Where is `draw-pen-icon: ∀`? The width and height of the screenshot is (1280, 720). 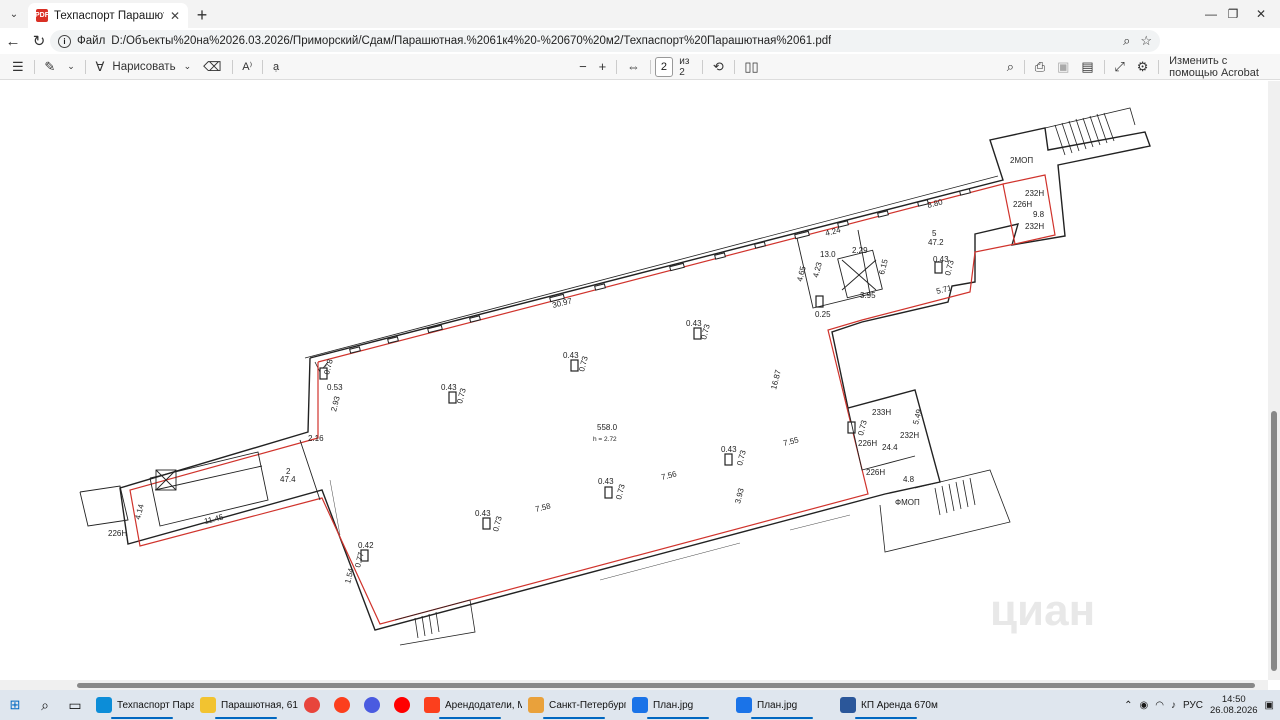
draw-pen-icon: ∀ is located at coordinates (99, 67).